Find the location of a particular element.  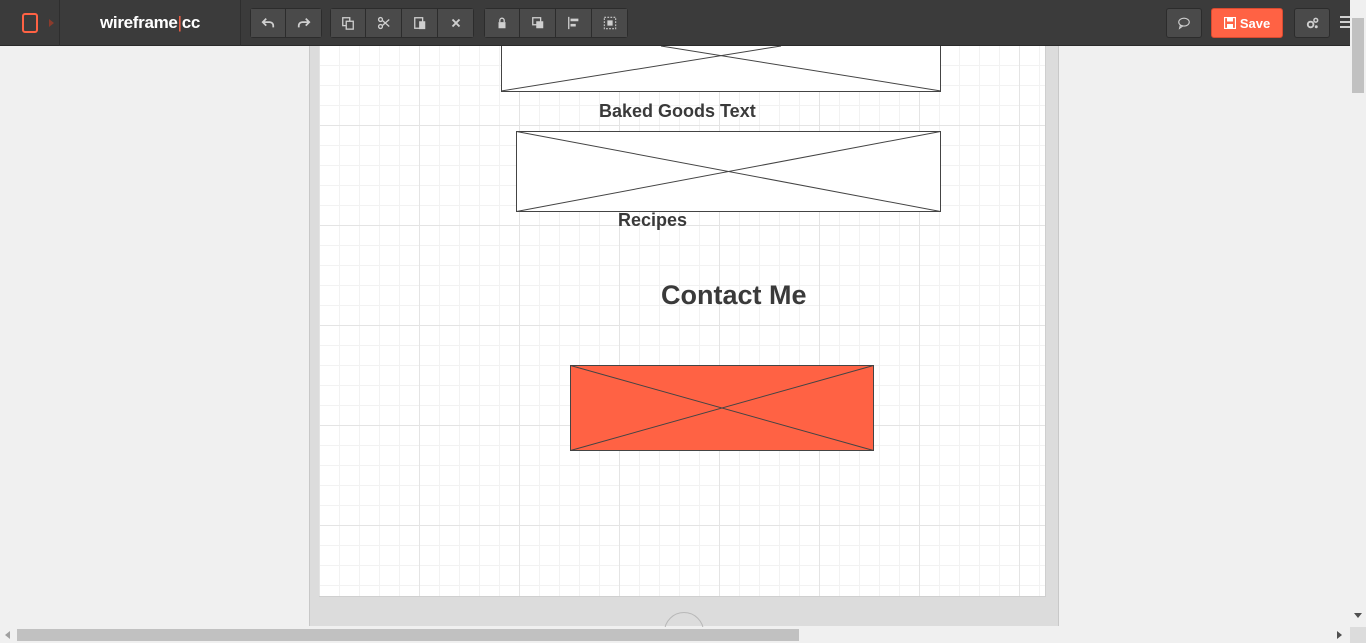

app-logo: wireframe|cc is located at coordinates (150, 23).